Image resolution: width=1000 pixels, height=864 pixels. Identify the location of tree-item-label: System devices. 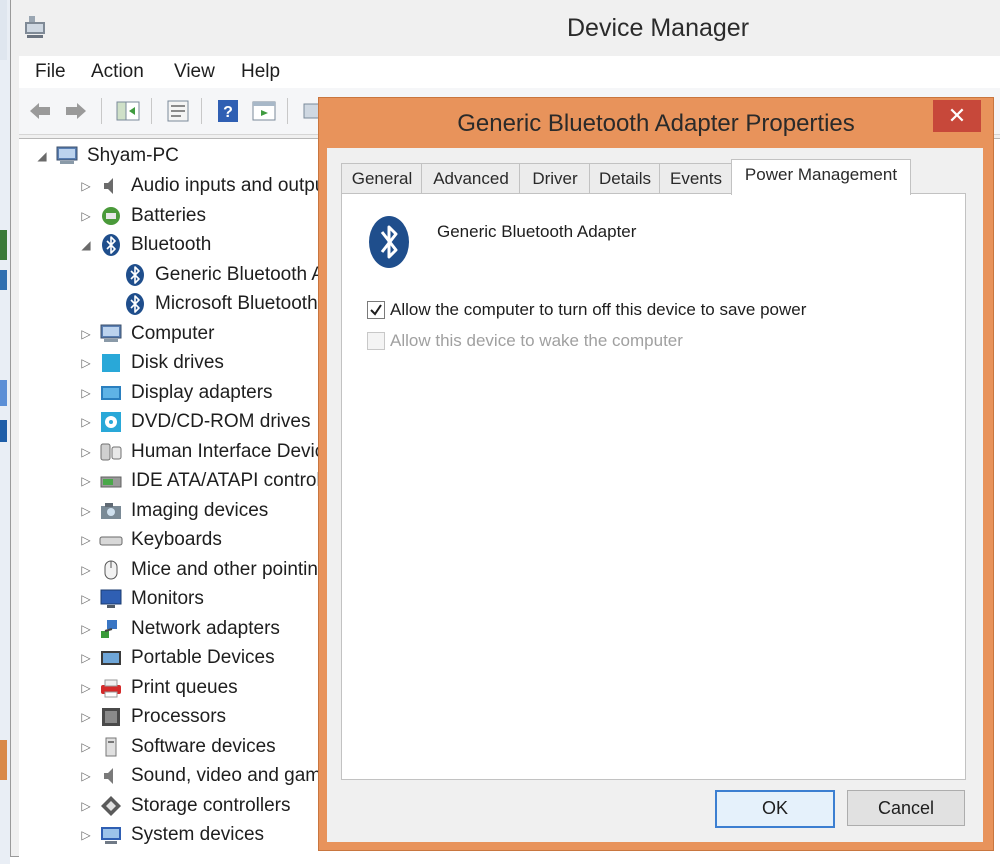
(198, 834).